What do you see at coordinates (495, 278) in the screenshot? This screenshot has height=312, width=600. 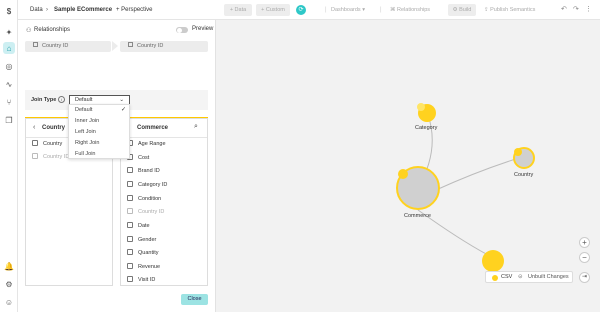 I see `csv-dot-icon` at bounding box center [495, 278].